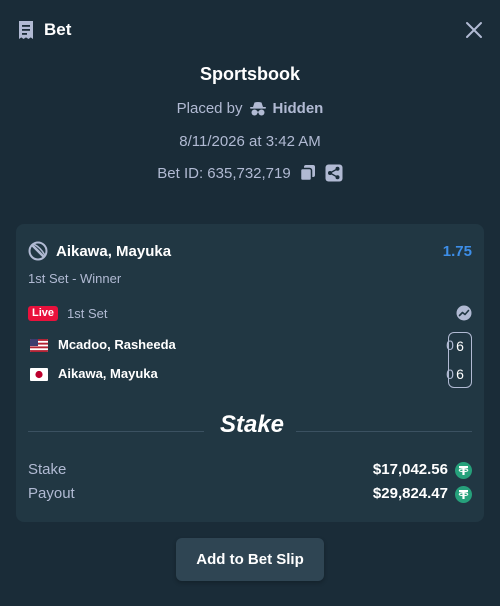 This screenshot has width=500, height=606. I want to click on player-name: Mcadoo, Rasheeda, so click(117, 344).